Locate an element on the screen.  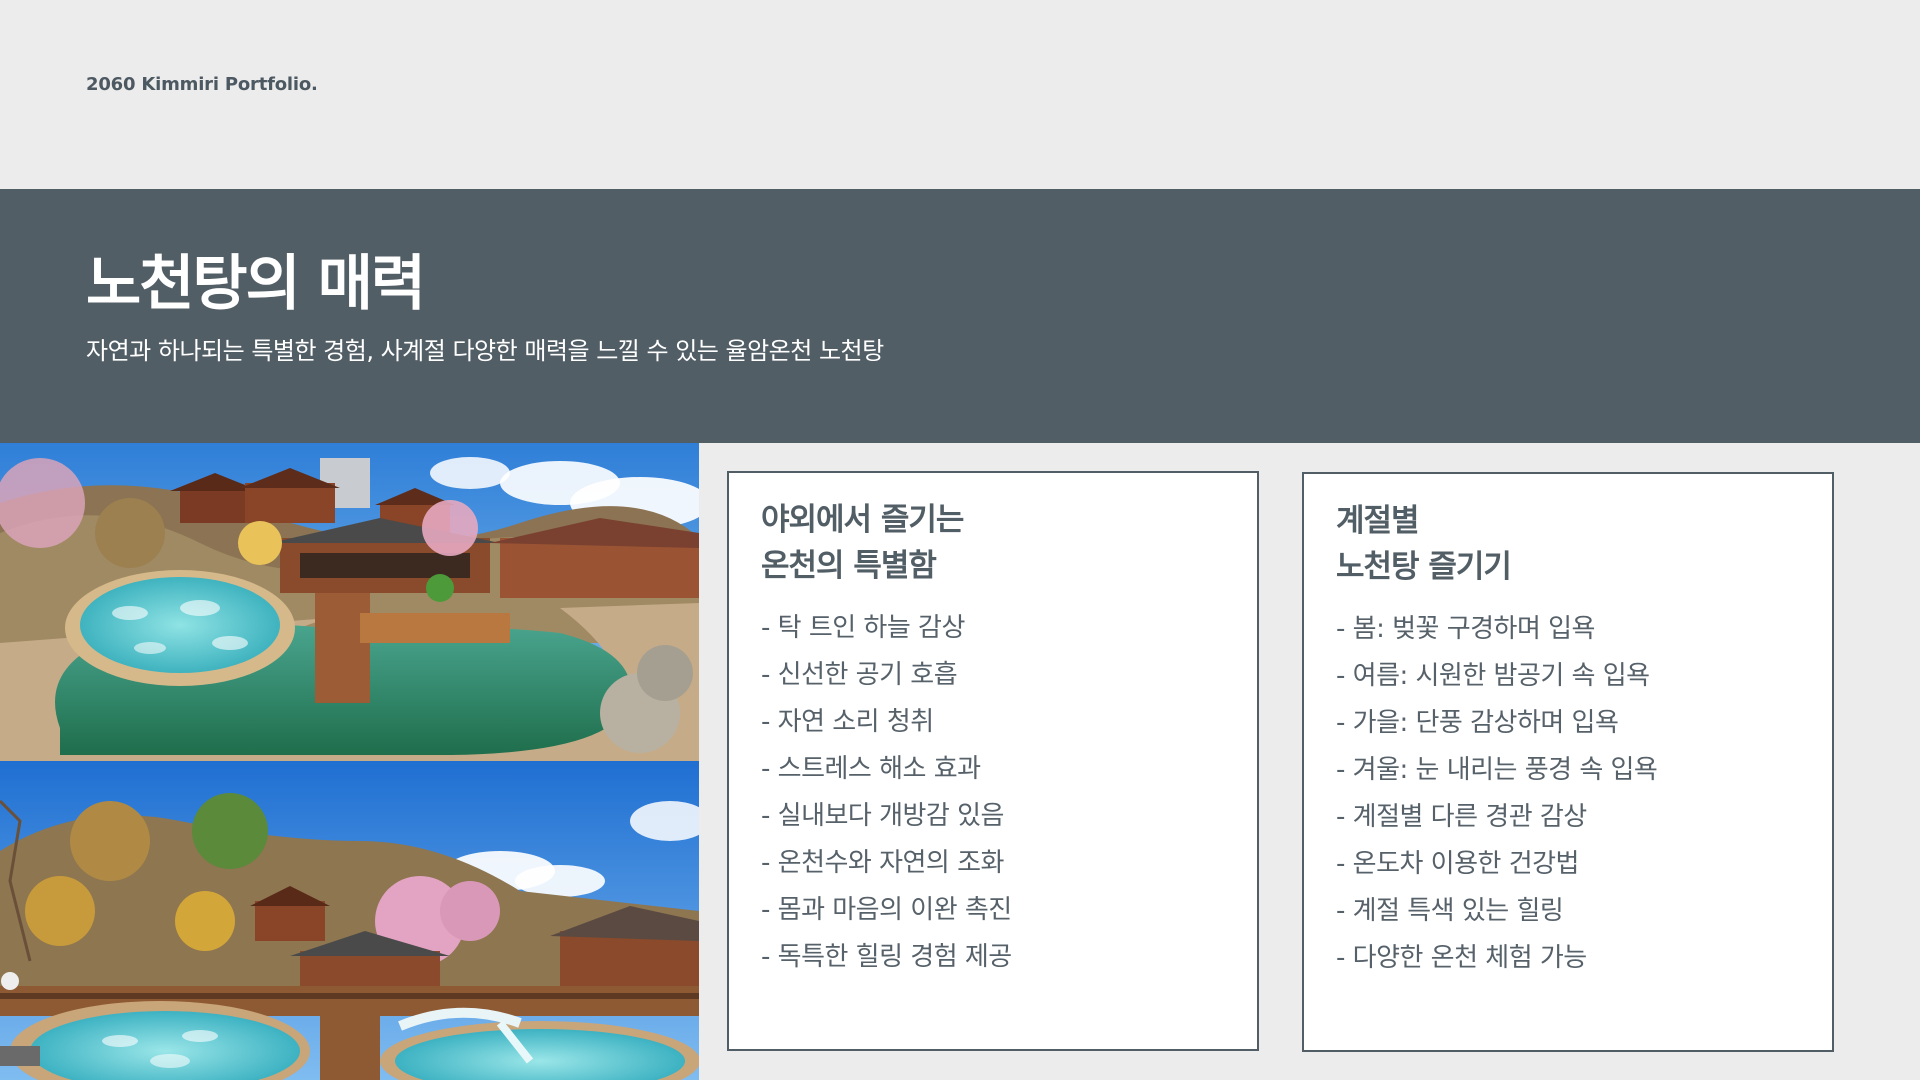
card-heading-line2: 온천의 특별함 is located at coordinates (849, 566).